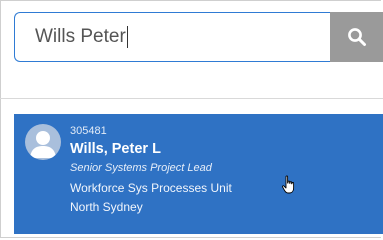  I want to click on employee-id: 305481, so click(88, 131).